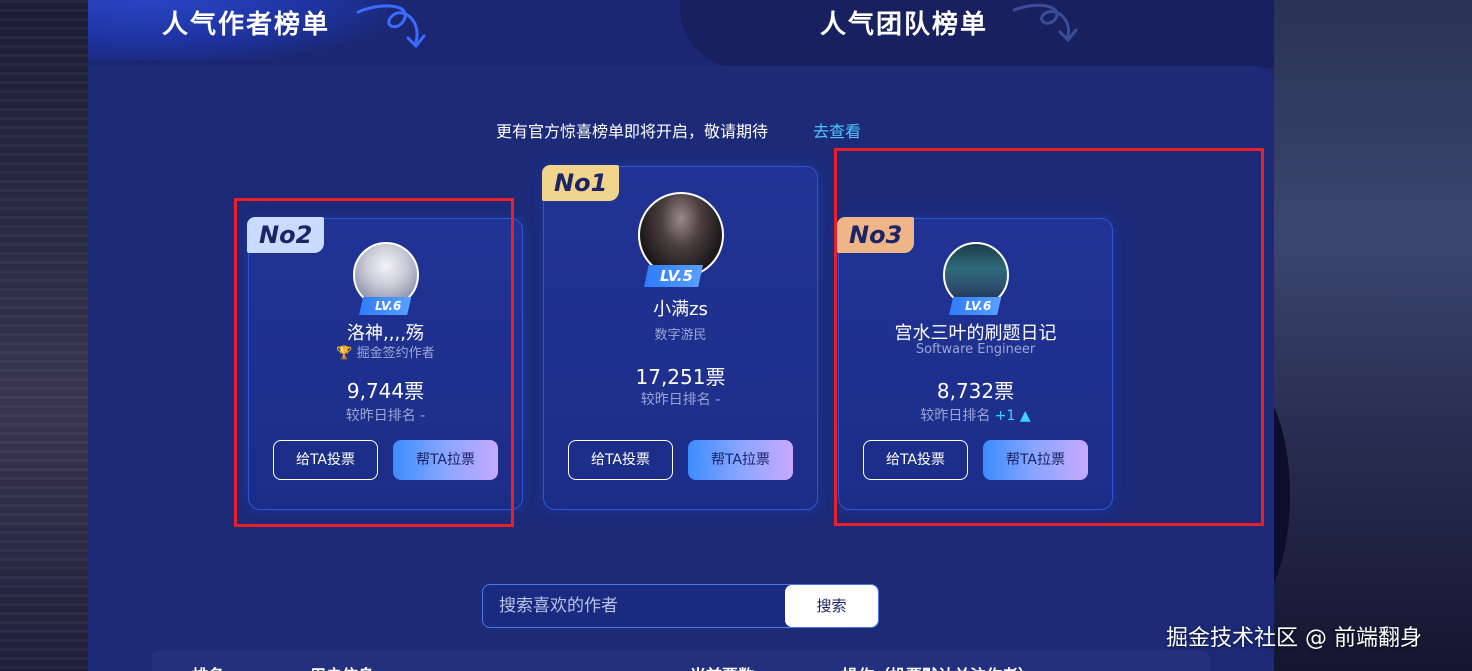  I want to click on highlight-box, so click(374, 362).